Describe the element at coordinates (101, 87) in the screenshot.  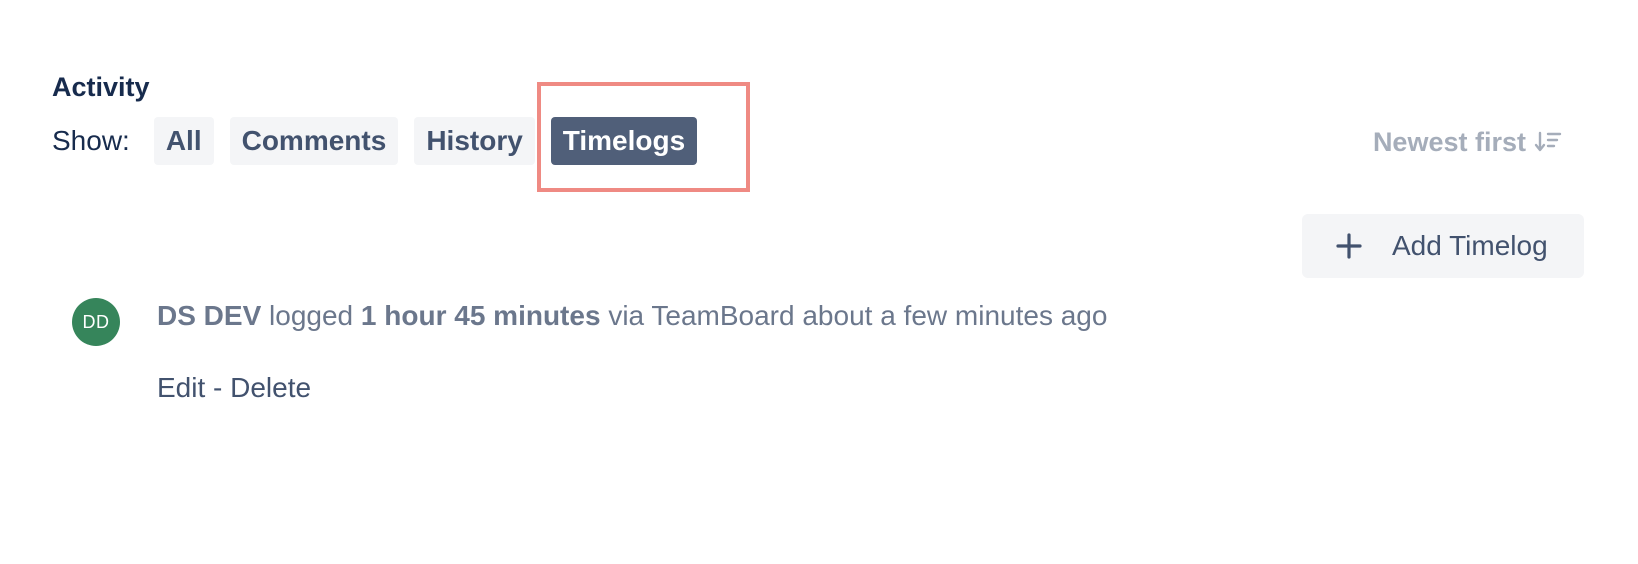
I see `activity-title: Activity` at that location.